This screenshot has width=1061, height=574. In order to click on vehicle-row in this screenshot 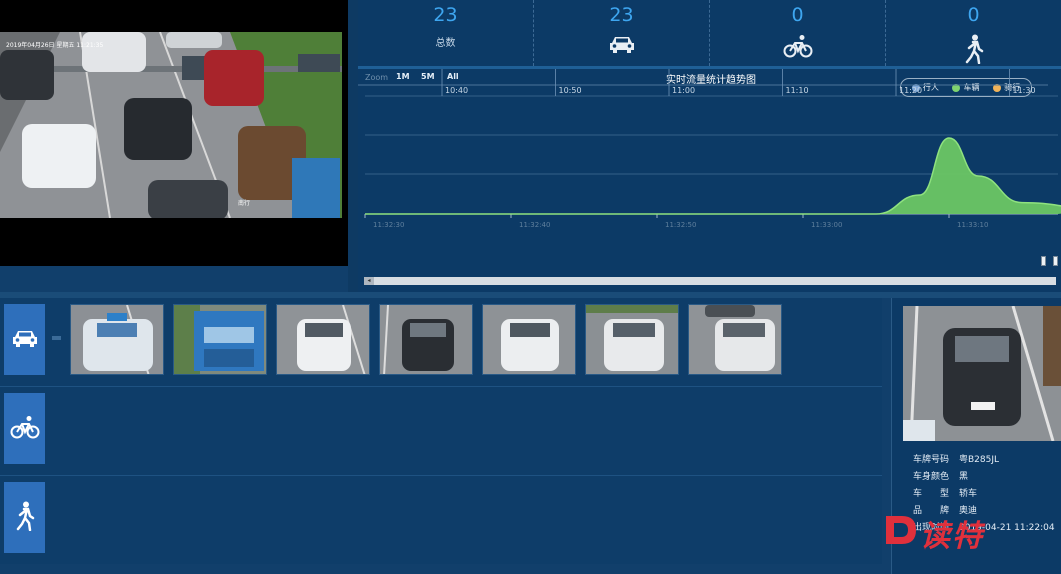, I will do `click(441, 342)`.